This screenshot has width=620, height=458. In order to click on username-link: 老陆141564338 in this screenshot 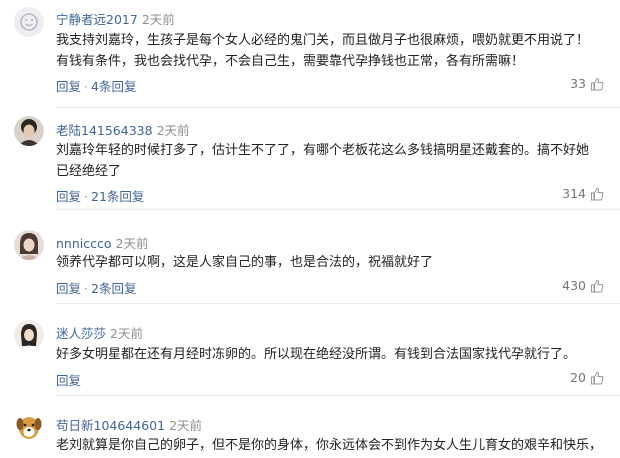, I will do `click(104, 130)`.